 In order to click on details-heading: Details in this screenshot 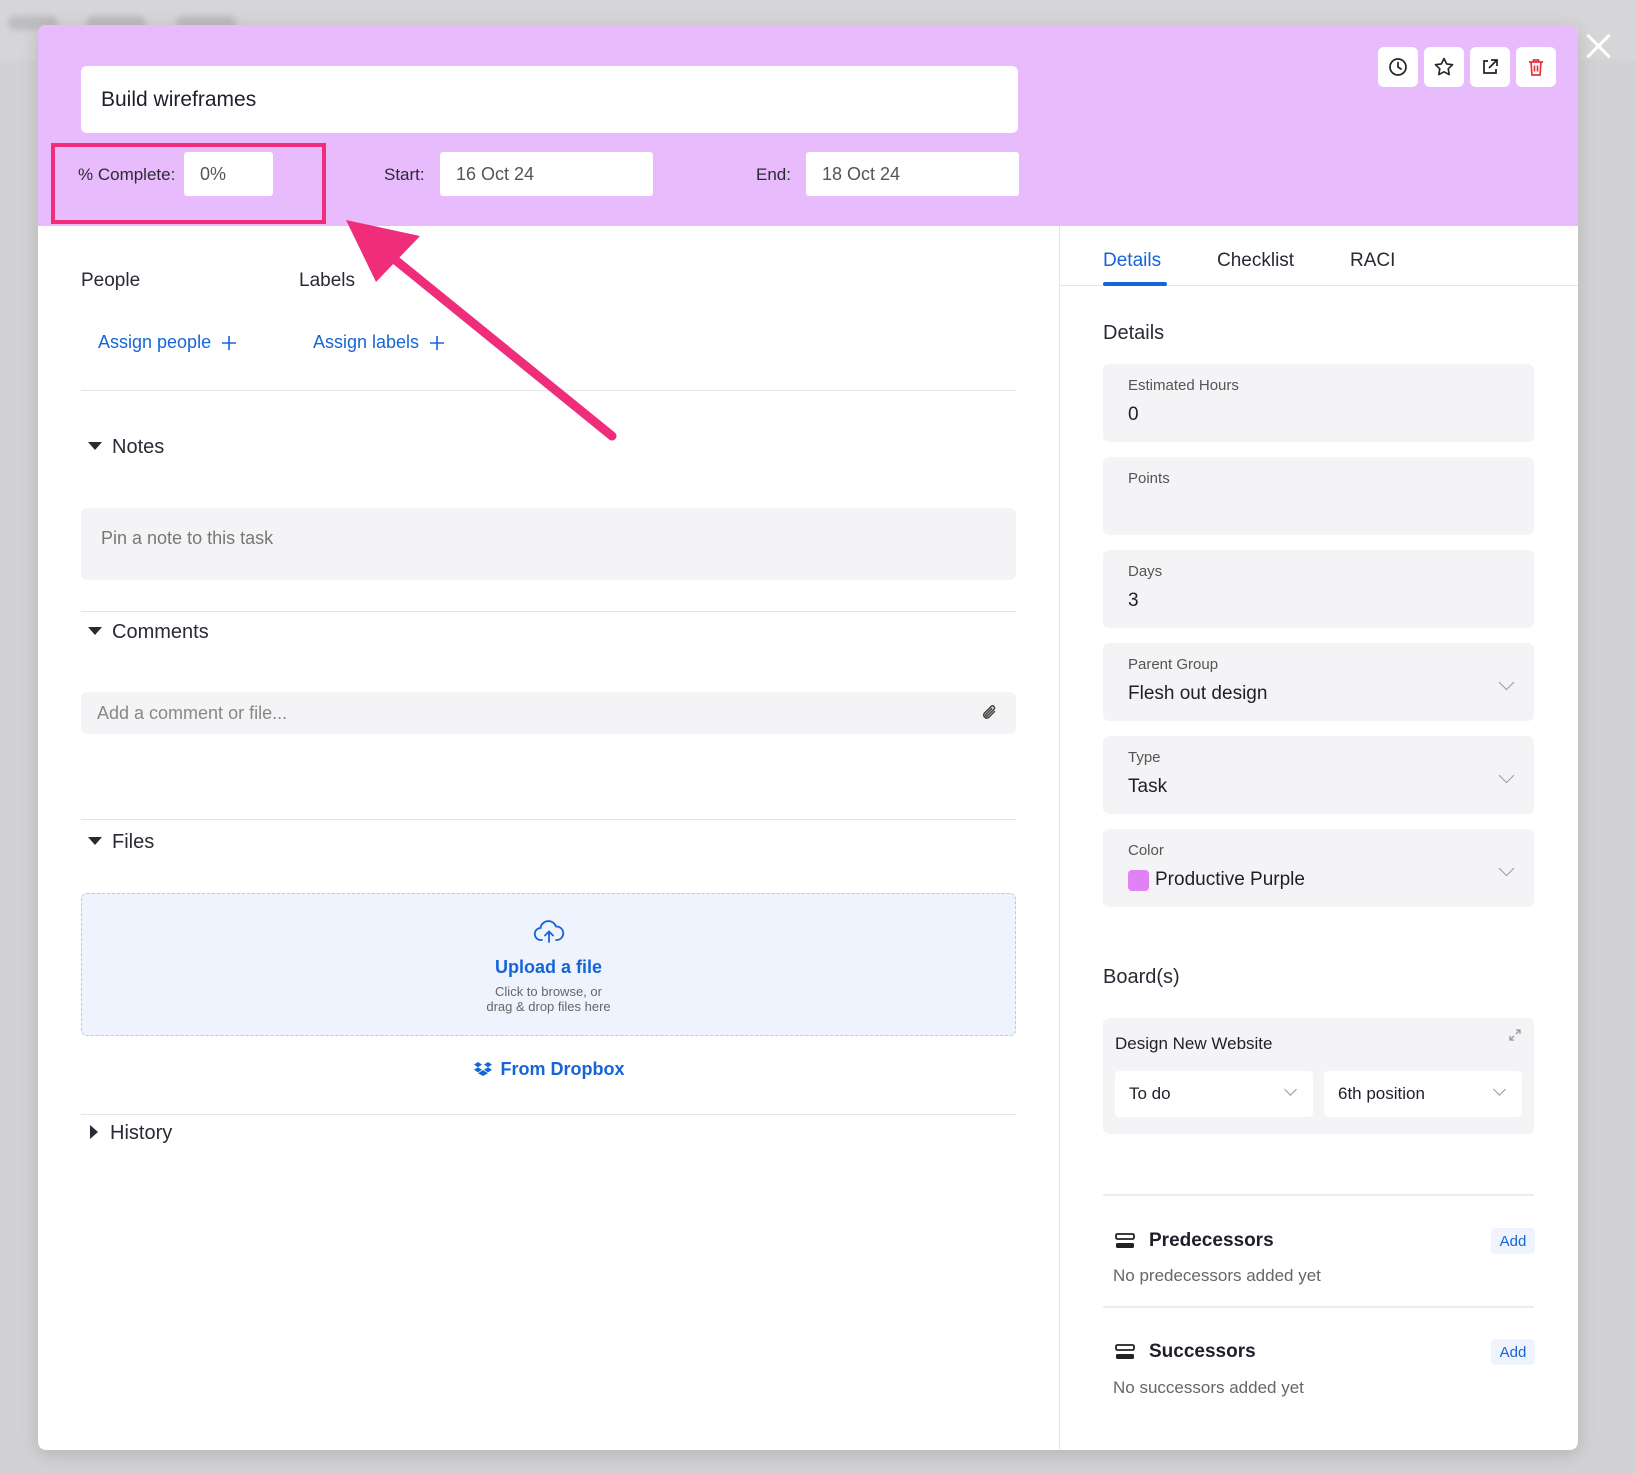, I will do `click(1134, 333)`.